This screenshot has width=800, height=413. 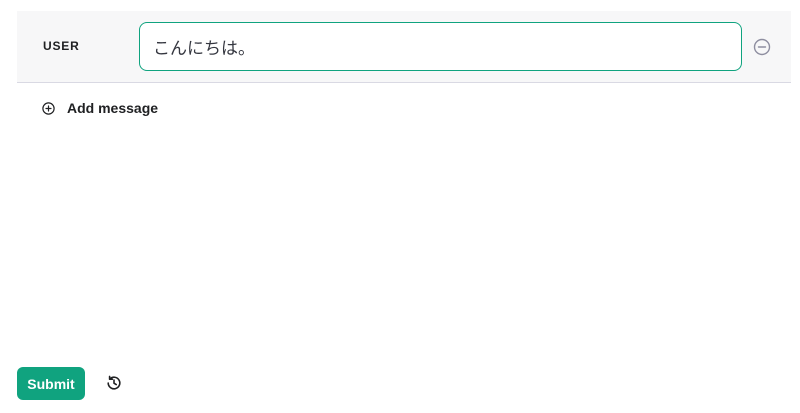 What do you see at coordinates (48, 108) in the screenshot?
I see `plus-circle-icon` at bounding box center [48, 108].